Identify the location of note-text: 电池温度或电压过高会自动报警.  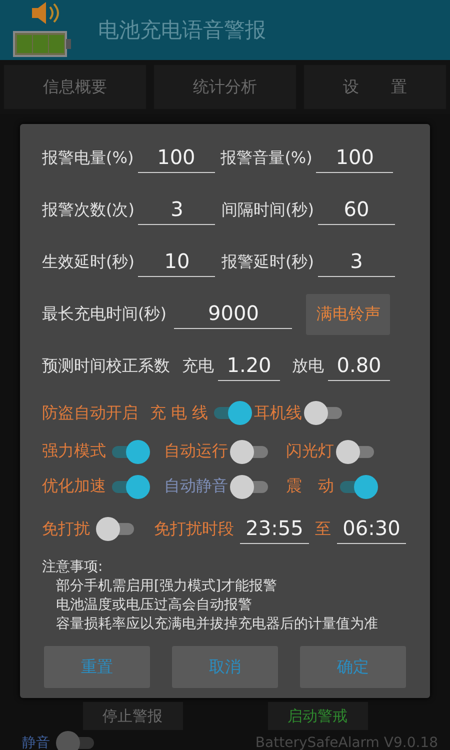
(154, 605).